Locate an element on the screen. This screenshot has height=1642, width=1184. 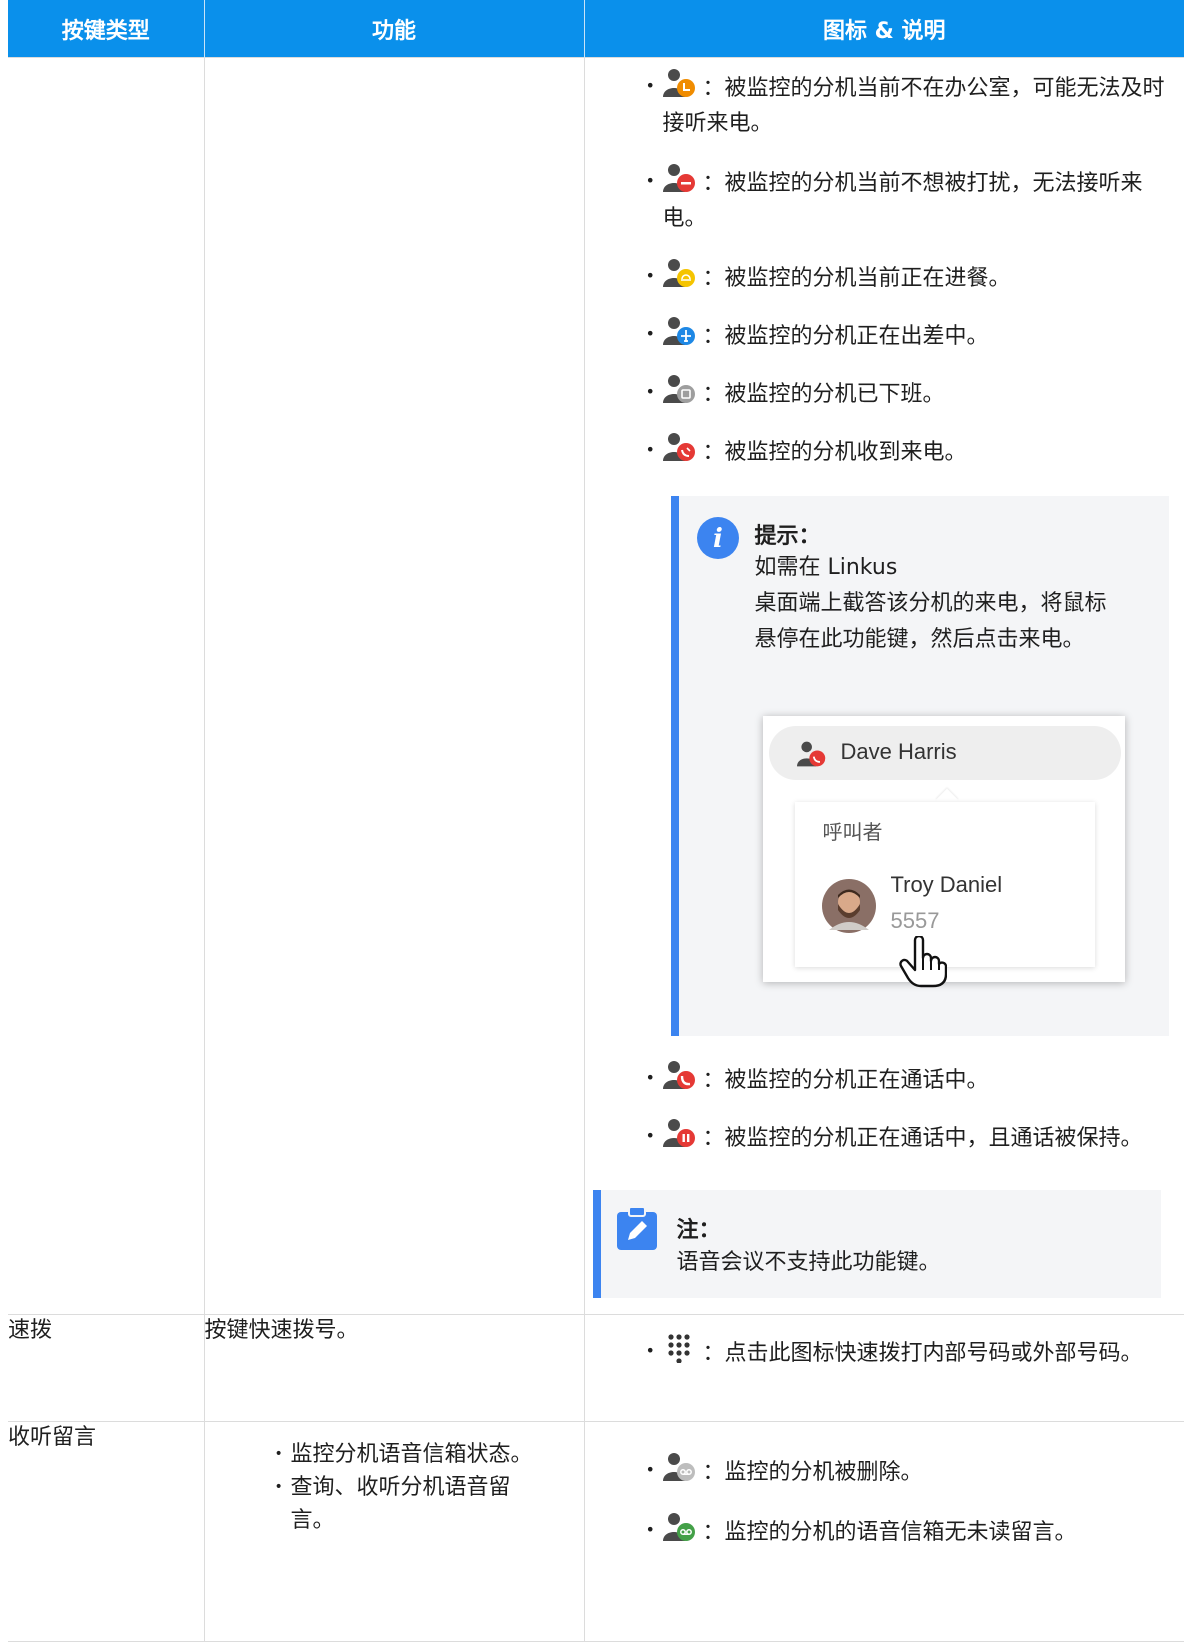
list-item: • ：被监控的分机当前不在办公室，可能无法及时接听来电。 is located at coordinates (923, 104).